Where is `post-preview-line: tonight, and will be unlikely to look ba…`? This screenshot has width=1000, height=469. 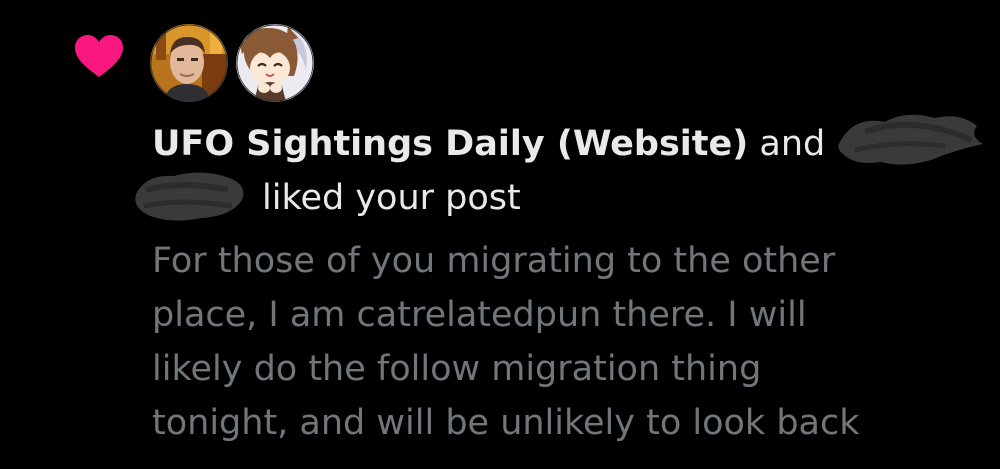 post-preview-line: tonight, and will be unlikely to look ba… is located at coordinates (506, 423).